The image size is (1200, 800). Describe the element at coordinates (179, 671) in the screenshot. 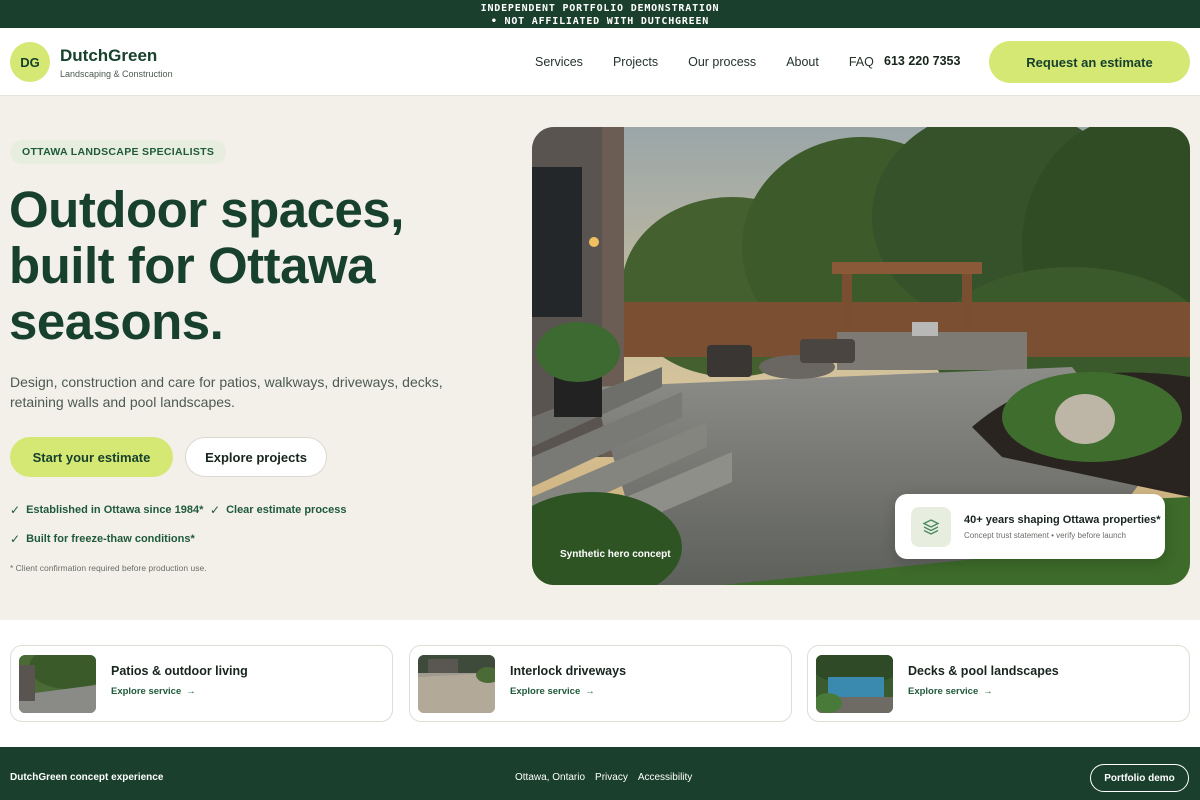

I see `service-title: Patios & outdoor living` at that location.